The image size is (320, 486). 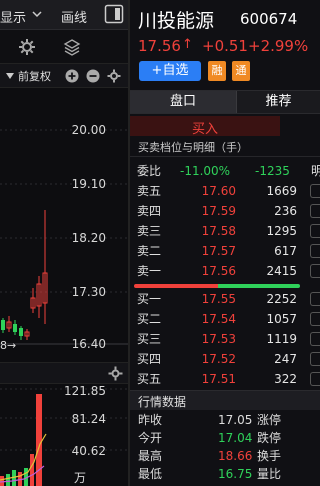 I want to click on margin-tag: 融, so click(x=217, y=71).